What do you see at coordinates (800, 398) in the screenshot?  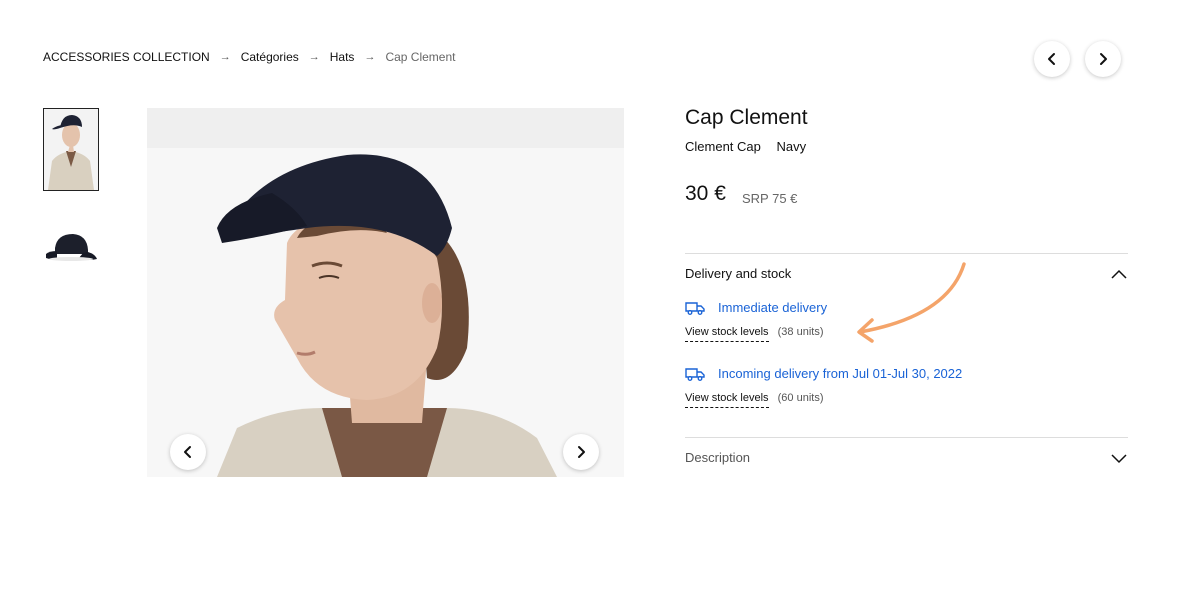 I see `stock-units: (60 units)` at bounding box center [800, 398].